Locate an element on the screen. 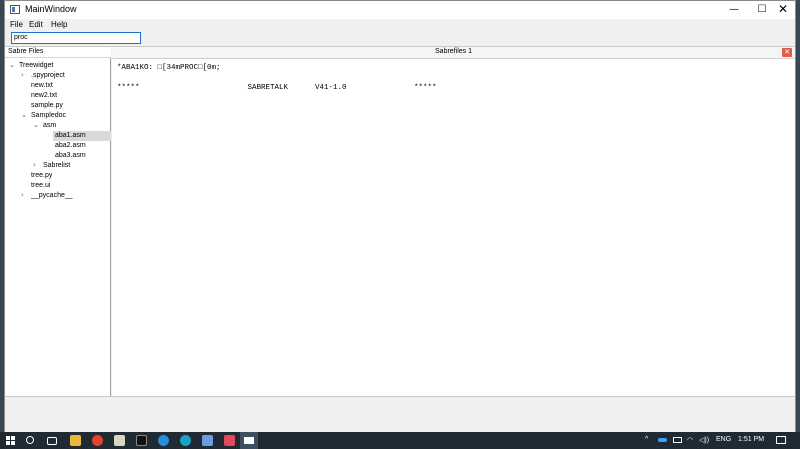 Image resolution: width=800 pixels, height=449 pixels. tree-item-pycache: __pycache__ is located at coordinates (52, 196).